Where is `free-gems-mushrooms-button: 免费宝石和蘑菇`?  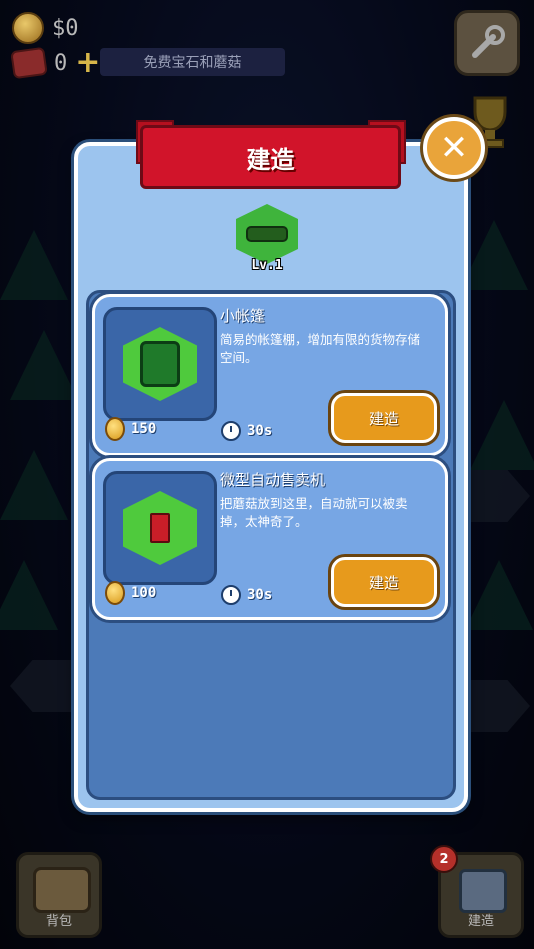
free-gems-mushrooms-button: 免费宝石和蘑菇 is located at coordinates (192, 62).